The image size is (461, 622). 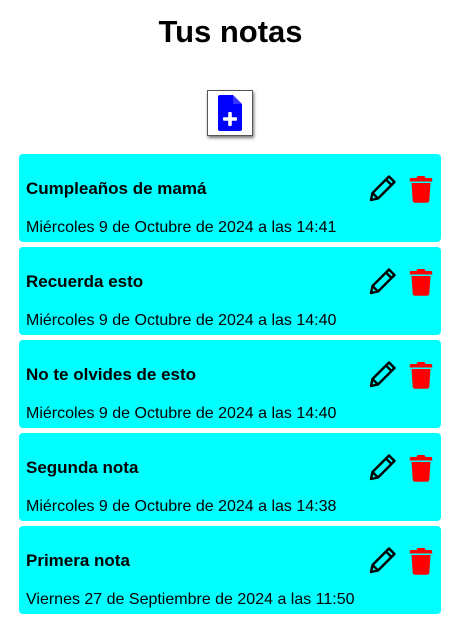 What do you see at coordinates (111, 374) in the screenshot?
I see `note-title: No te olvides de esto` at bounding box center [111, 374].